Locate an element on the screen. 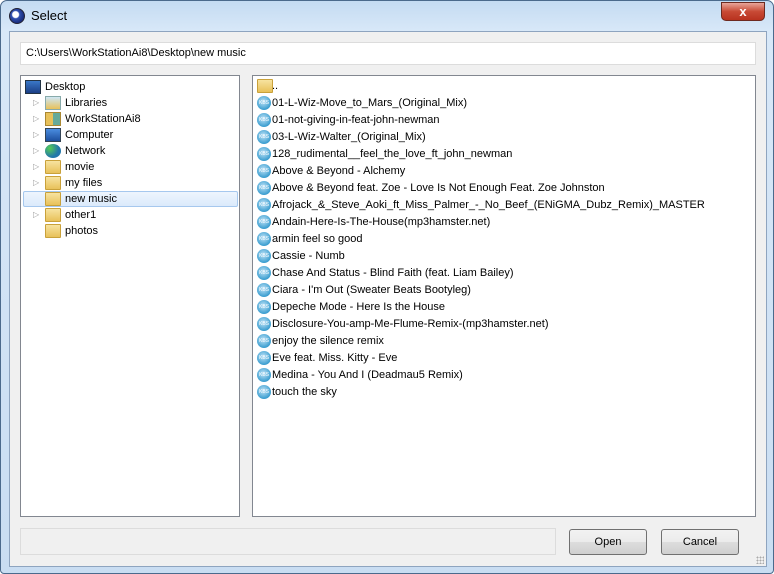  cancel-button: Cancel is located at coordinates (700, 542).